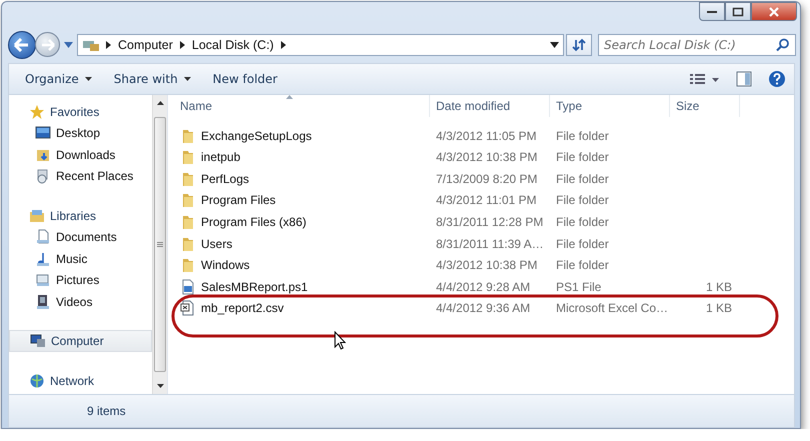  I want to click on search-icon, so click(783, 45).